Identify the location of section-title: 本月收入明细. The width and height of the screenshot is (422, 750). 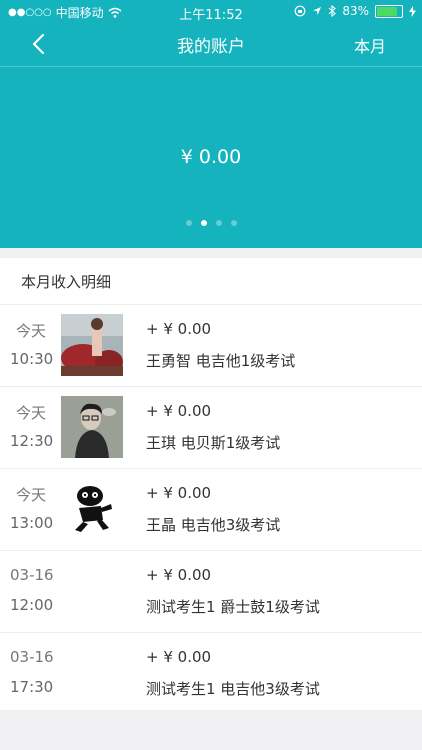
(211, 281).